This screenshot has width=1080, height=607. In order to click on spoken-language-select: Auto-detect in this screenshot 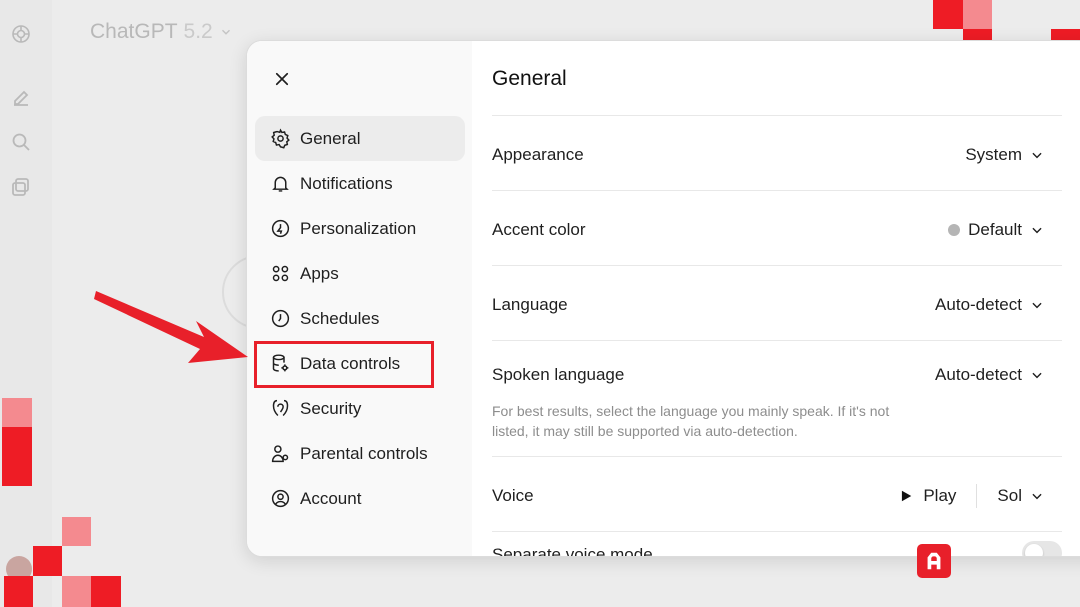, I will do `click(989, 375)`.